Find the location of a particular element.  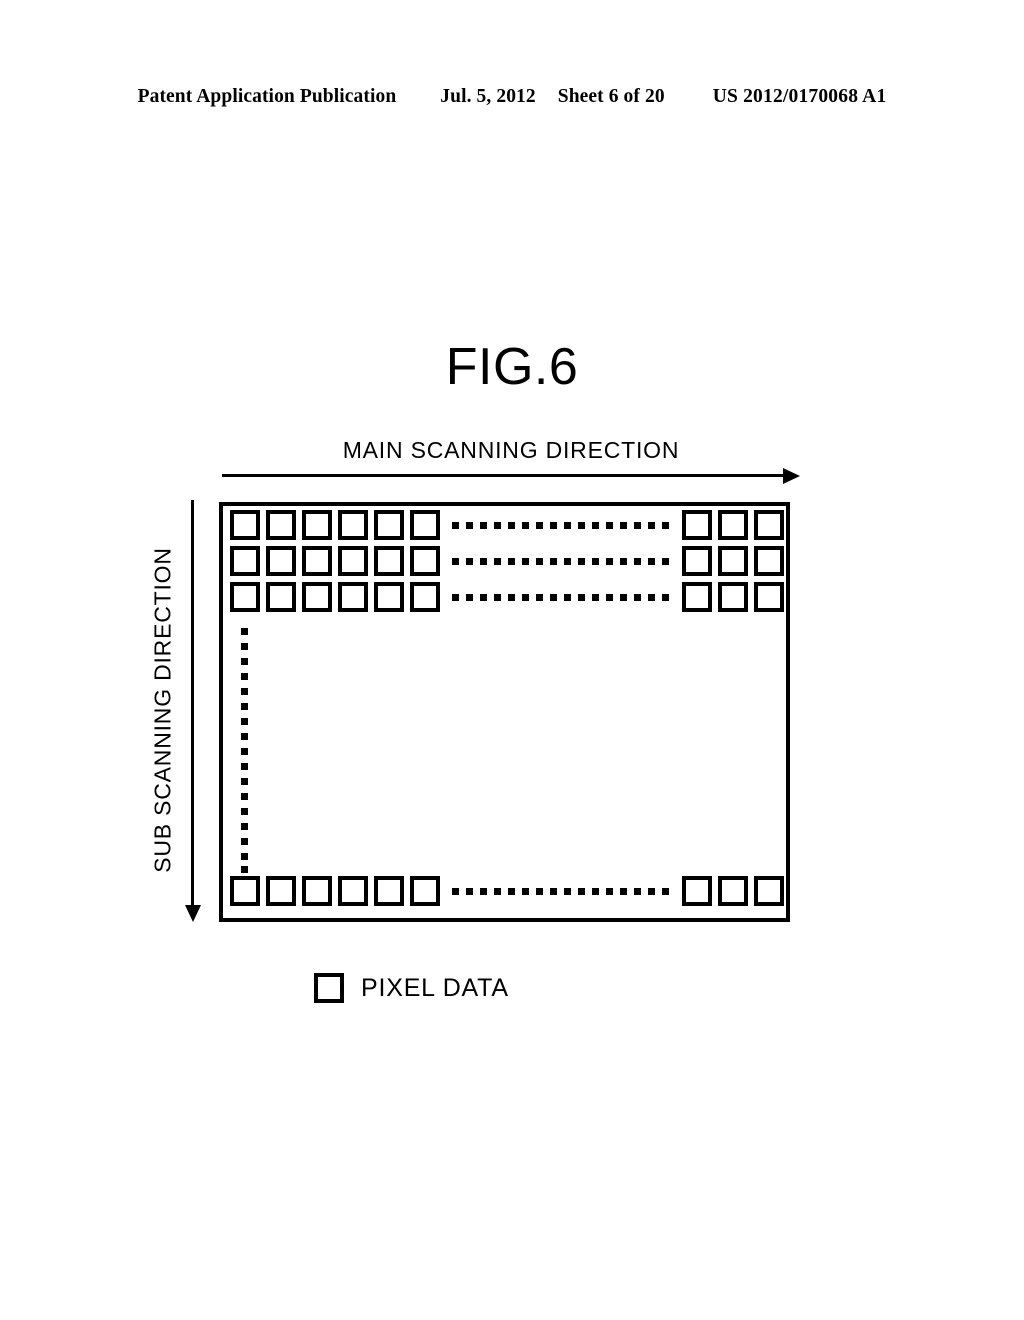

main-scanning-direction-arrow-icon is located at coordinates (511, 476).